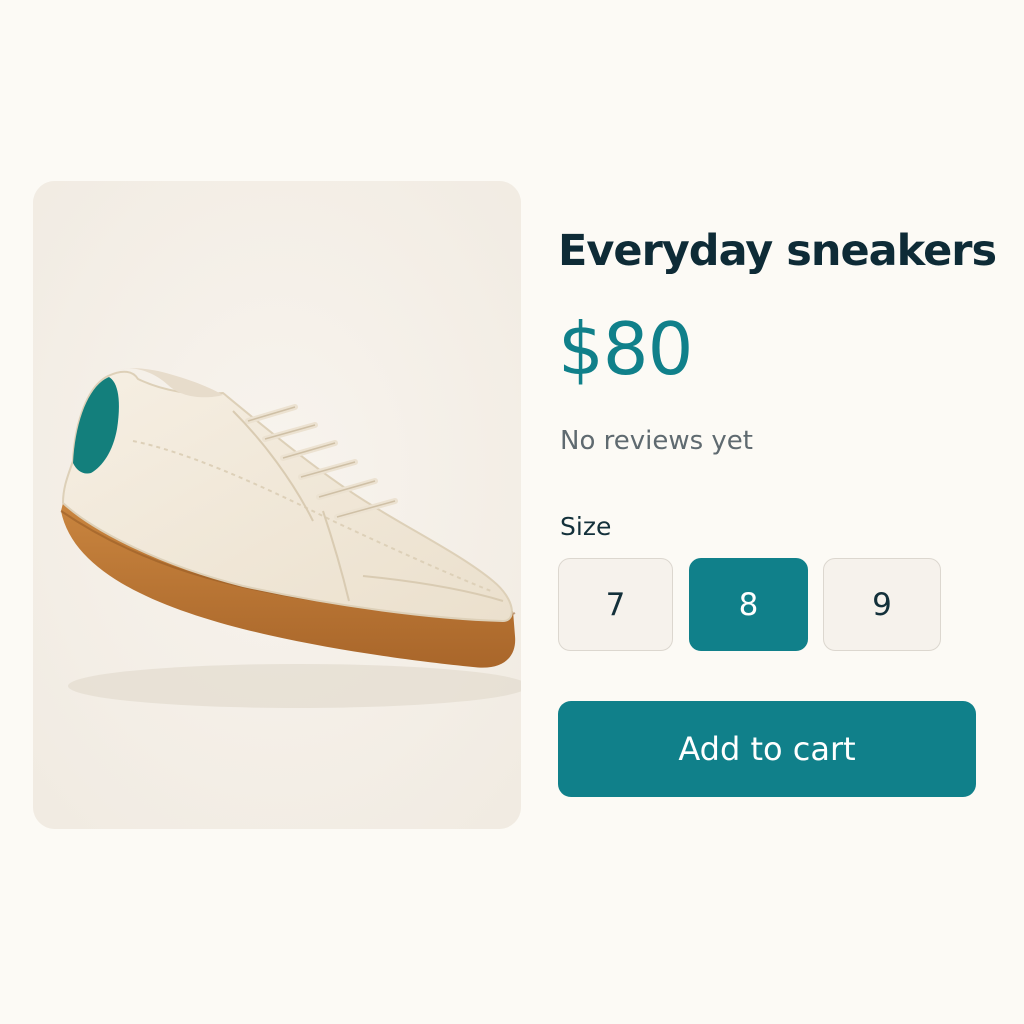 This screenshot has width=1024, height=1024. What do you see at coordinates (656, 441) in the screenshot?
I see `reviews-text: No reviews yet` at bounding box center [656, 441].